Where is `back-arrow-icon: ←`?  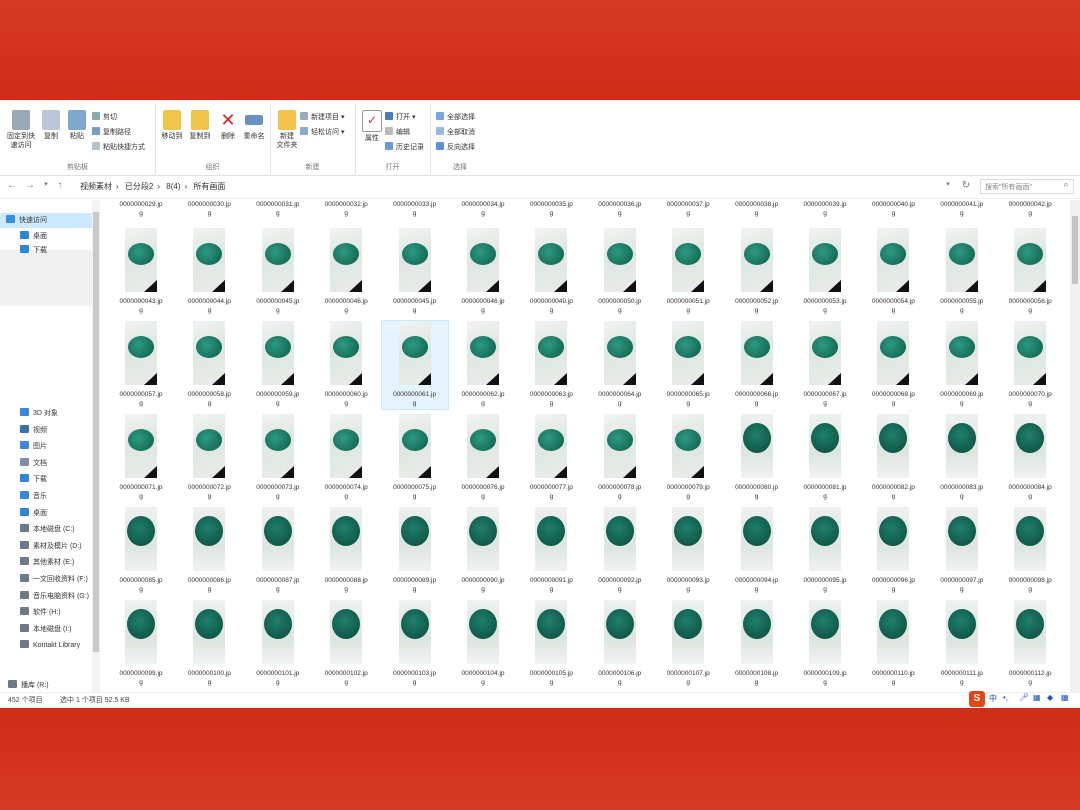 back-arrow-icon: ← is located at coordinates (12, 185).